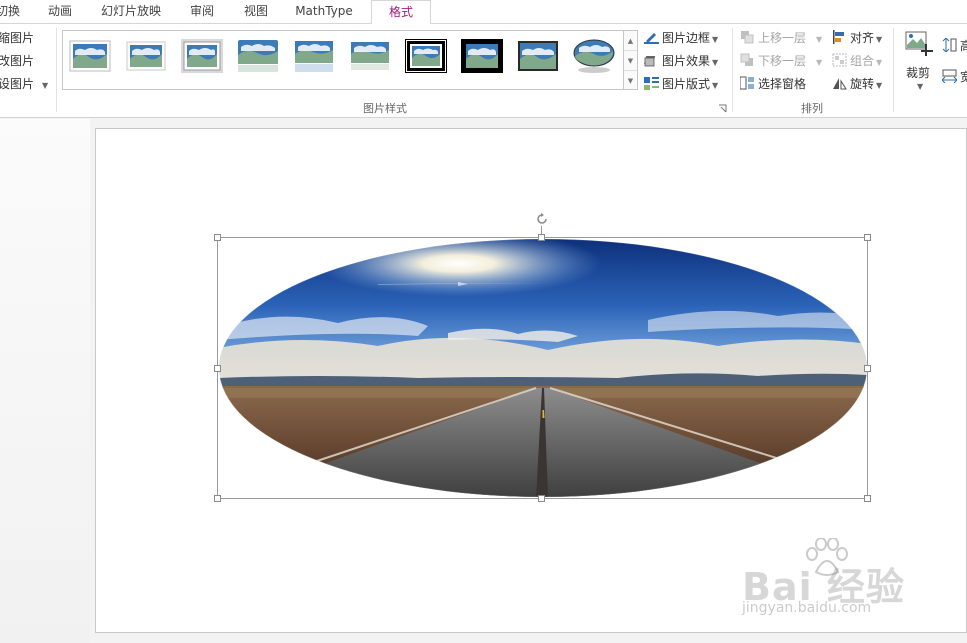  I want to click on tab-transitions: 切换, so click(11, 12).